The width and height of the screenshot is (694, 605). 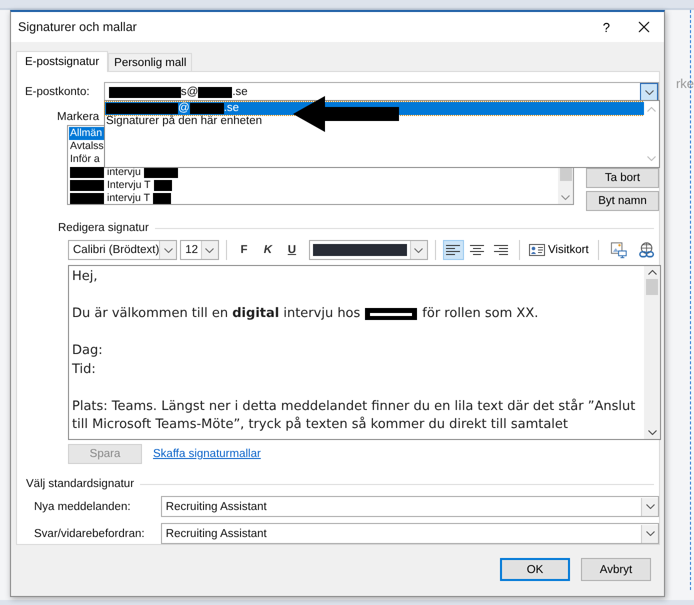 I want to click on option-text: .se, so click(x=232, y=108).